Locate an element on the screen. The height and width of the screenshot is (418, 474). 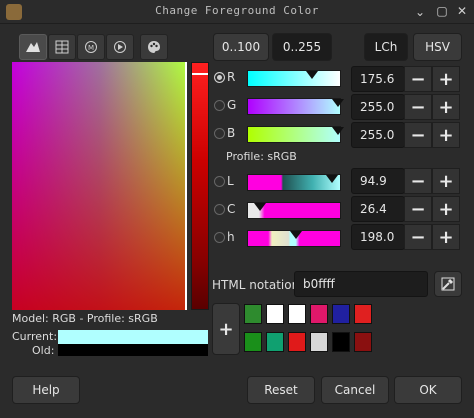
html-notation-input: b0ffff is located at coordinates (361, 284).